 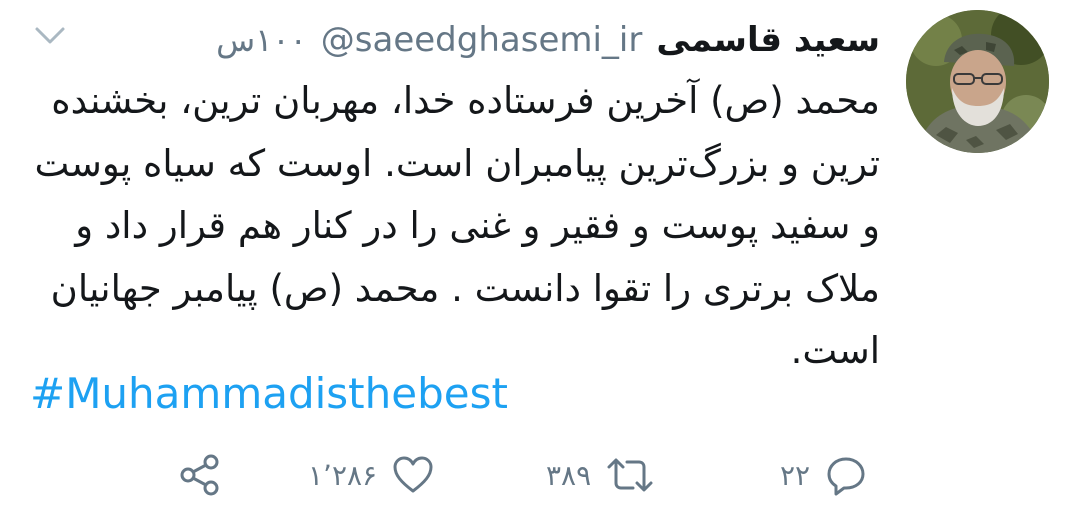 I want to click on like-count: ۱٬۲۸۶, so click(x=343, y=475).